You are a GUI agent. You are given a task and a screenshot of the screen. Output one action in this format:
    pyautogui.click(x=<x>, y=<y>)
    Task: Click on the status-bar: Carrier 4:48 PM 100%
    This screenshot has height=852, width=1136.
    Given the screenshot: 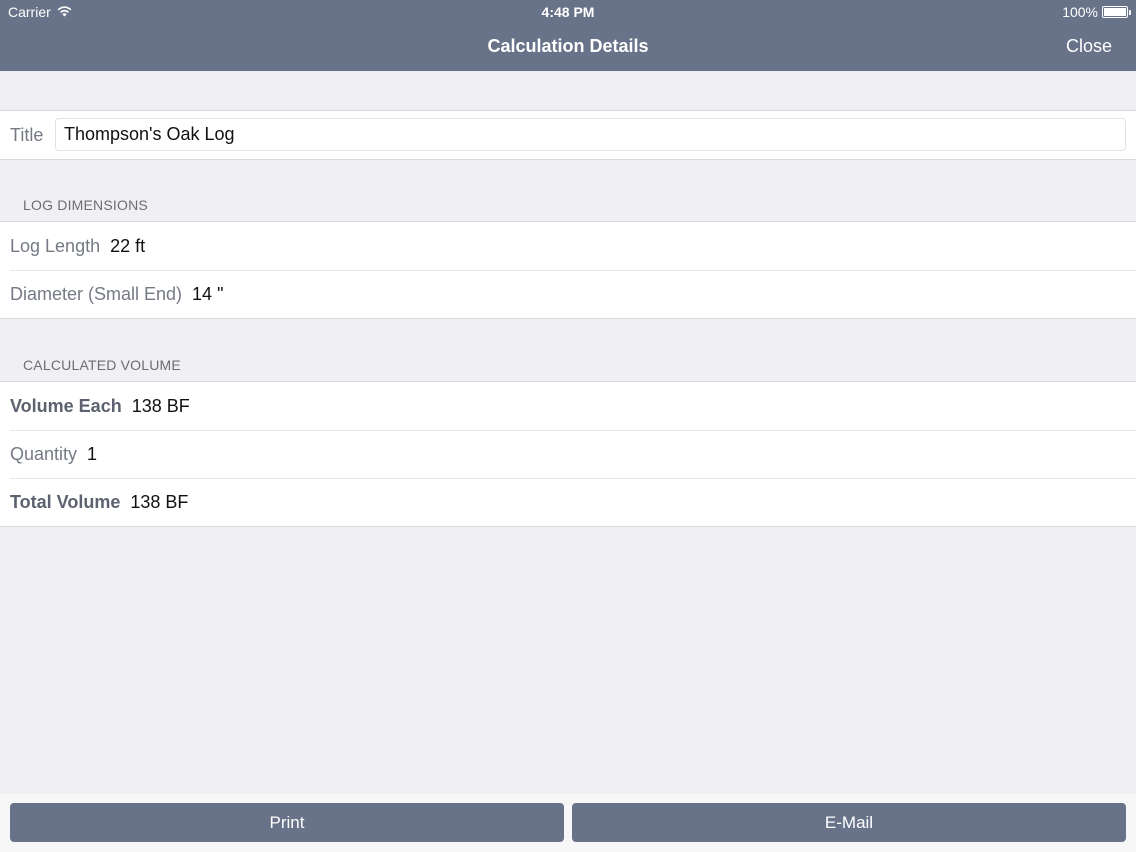 What is the action you would take?
    pyautogui.click(x=568, y=12)
    